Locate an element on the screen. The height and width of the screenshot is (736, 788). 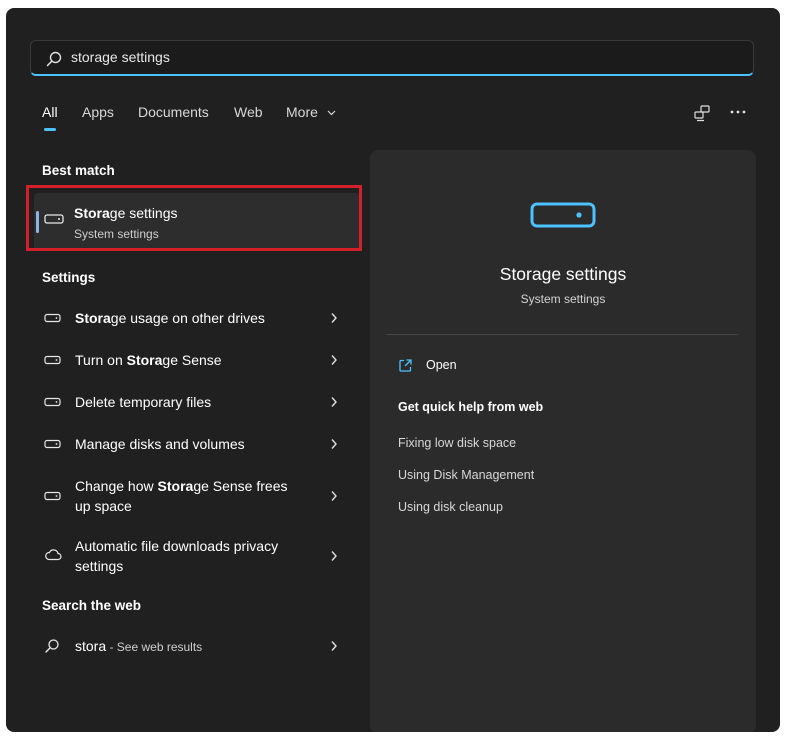
search-box is located at coordinates (392, 58).